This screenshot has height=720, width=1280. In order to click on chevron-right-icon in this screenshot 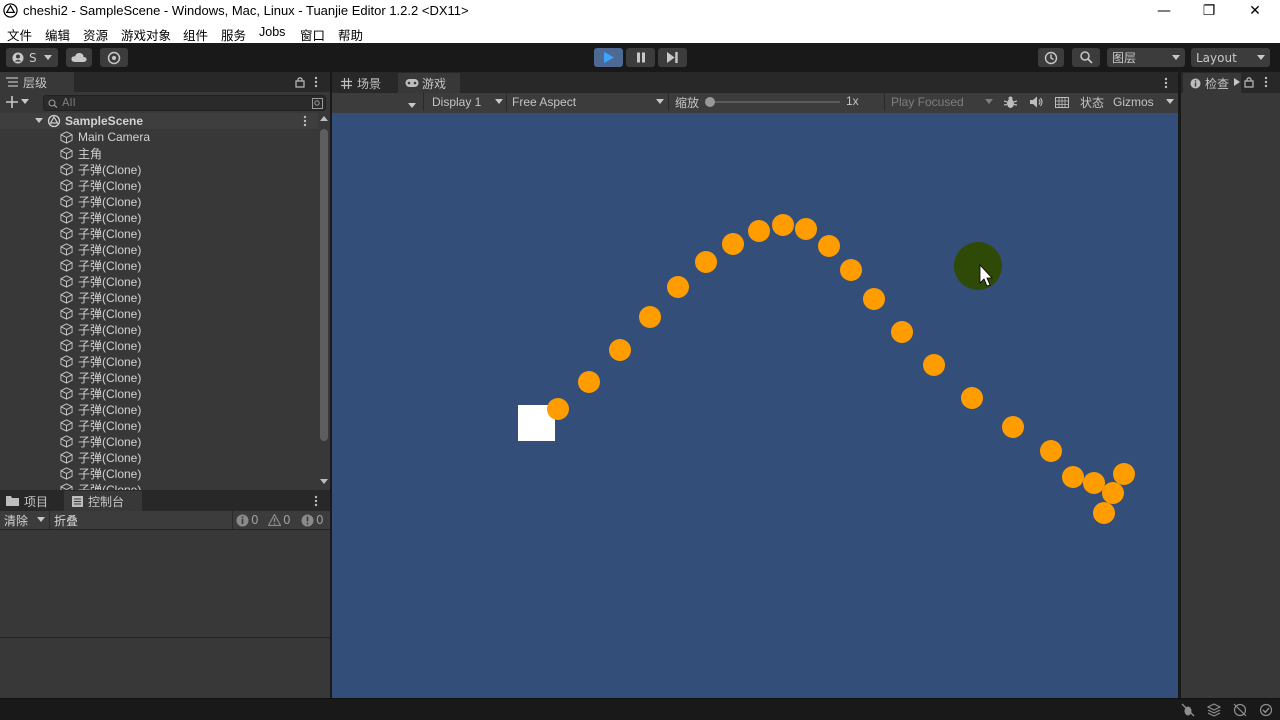, I will do `click(1237, 82)`.